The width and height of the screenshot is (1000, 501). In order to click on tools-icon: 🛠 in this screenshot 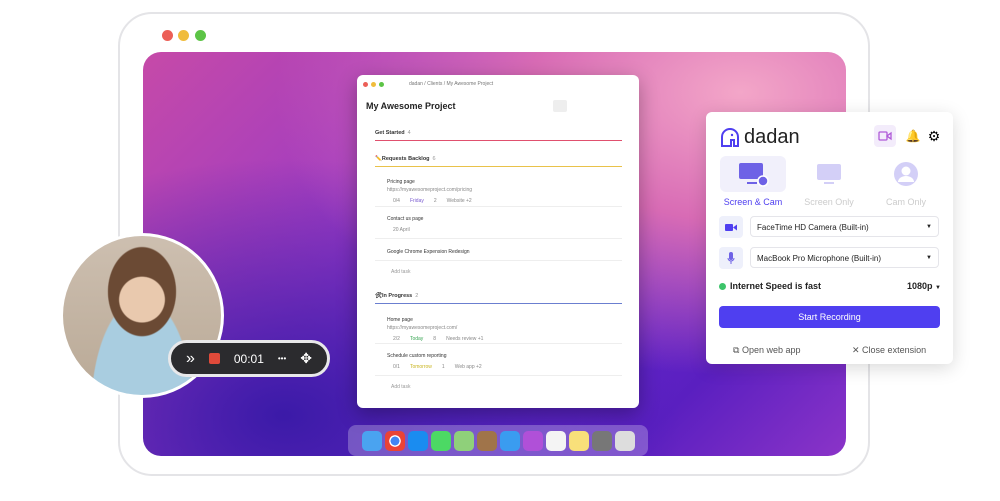, I will do `click(378, 296)`.